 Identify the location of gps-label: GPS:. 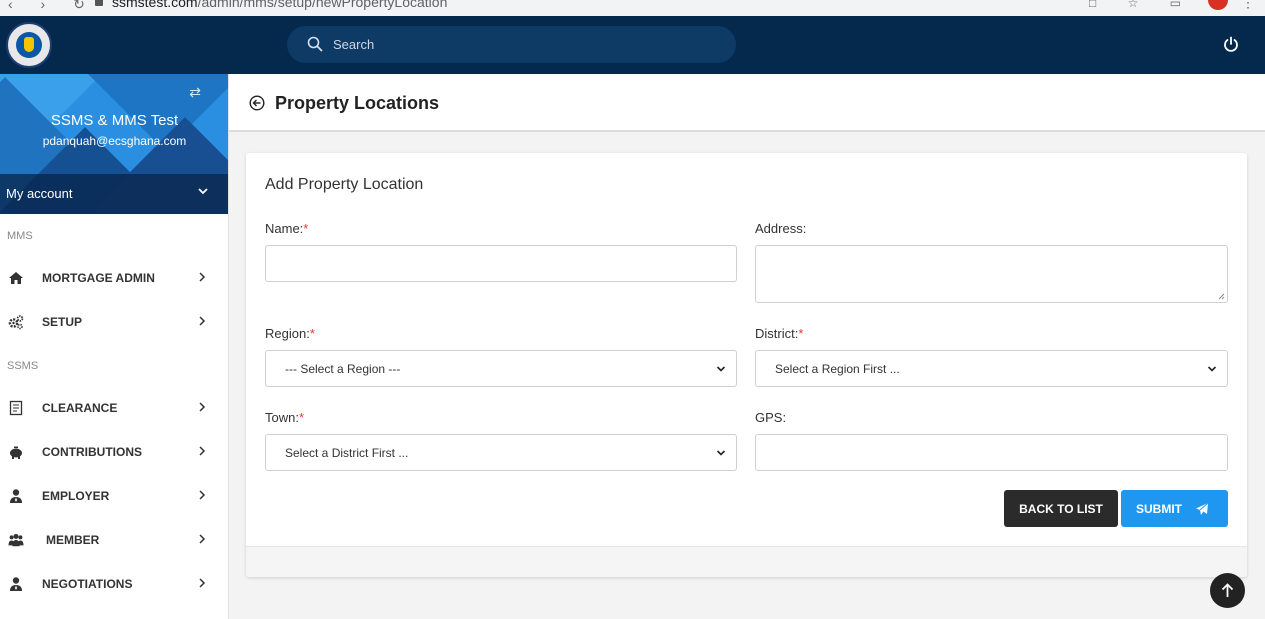
(771, 417).